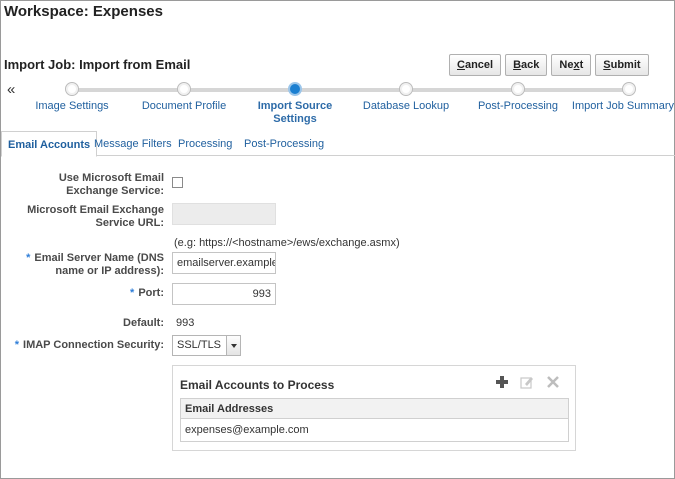 This screenshot has width=675, height=479. What do you see at coordinates (93, 345) in the screenshot?
I see `imap-security-label-text: IMAP Connection Security:` at bounding box center [93, 345].